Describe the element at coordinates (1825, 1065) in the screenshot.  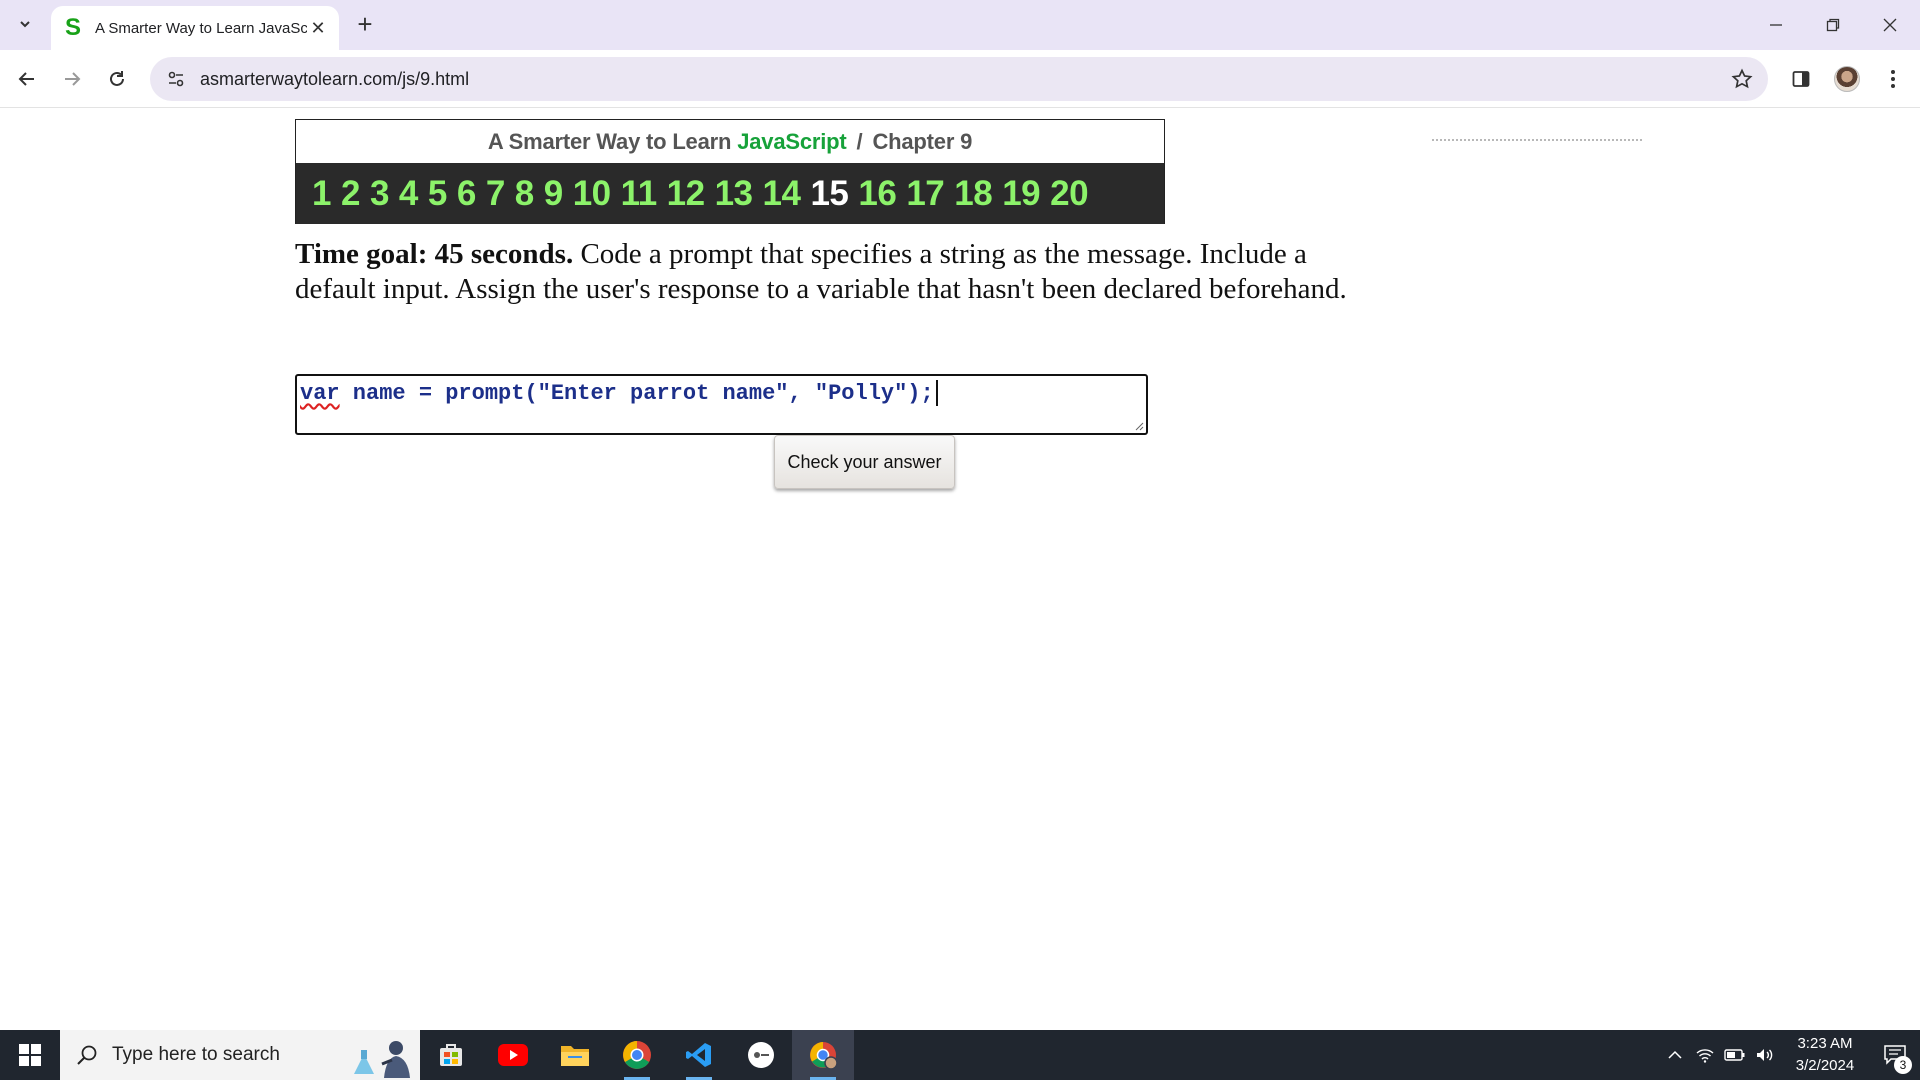
I see `clock-date: 3/2/2024` at that location.